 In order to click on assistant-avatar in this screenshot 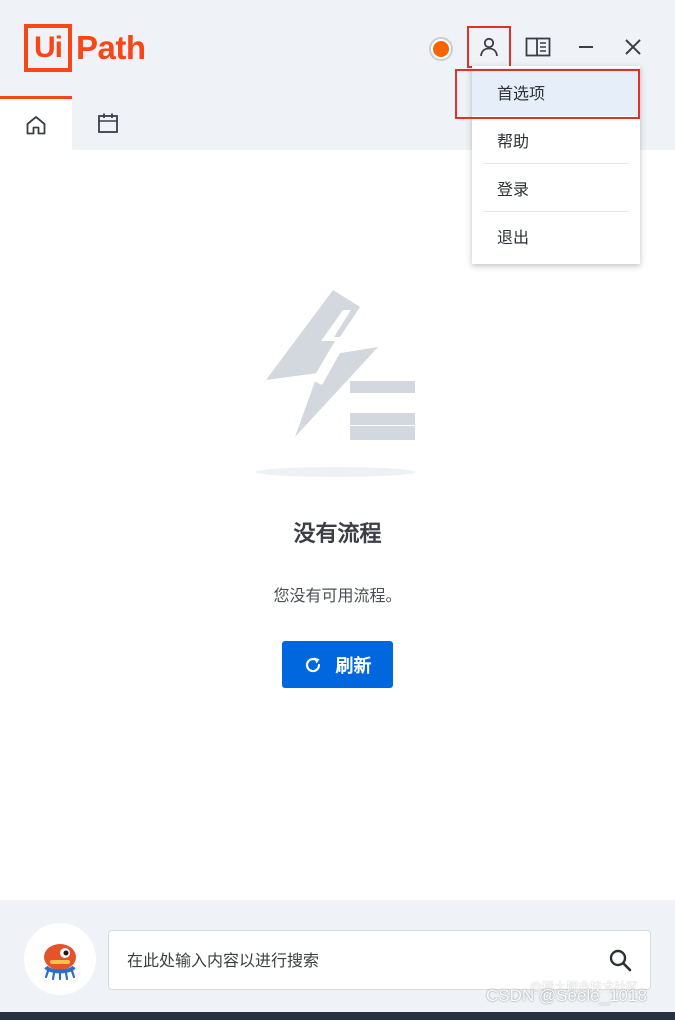, I will do `click(60, 959)`.